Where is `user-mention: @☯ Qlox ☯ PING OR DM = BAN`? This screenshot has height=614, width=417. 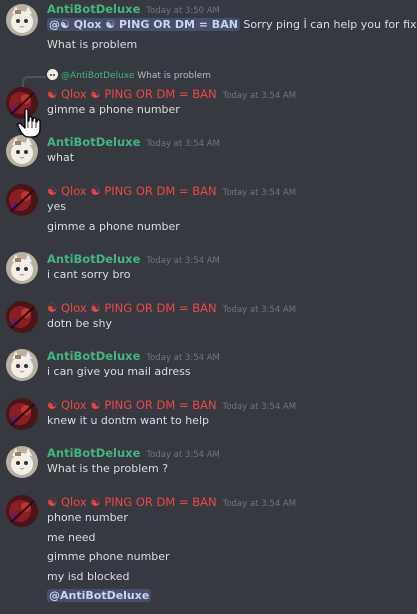 user-mention: @☯ Qlox ☯ PING OR DM = BAN is located at coordinates (143, 24).